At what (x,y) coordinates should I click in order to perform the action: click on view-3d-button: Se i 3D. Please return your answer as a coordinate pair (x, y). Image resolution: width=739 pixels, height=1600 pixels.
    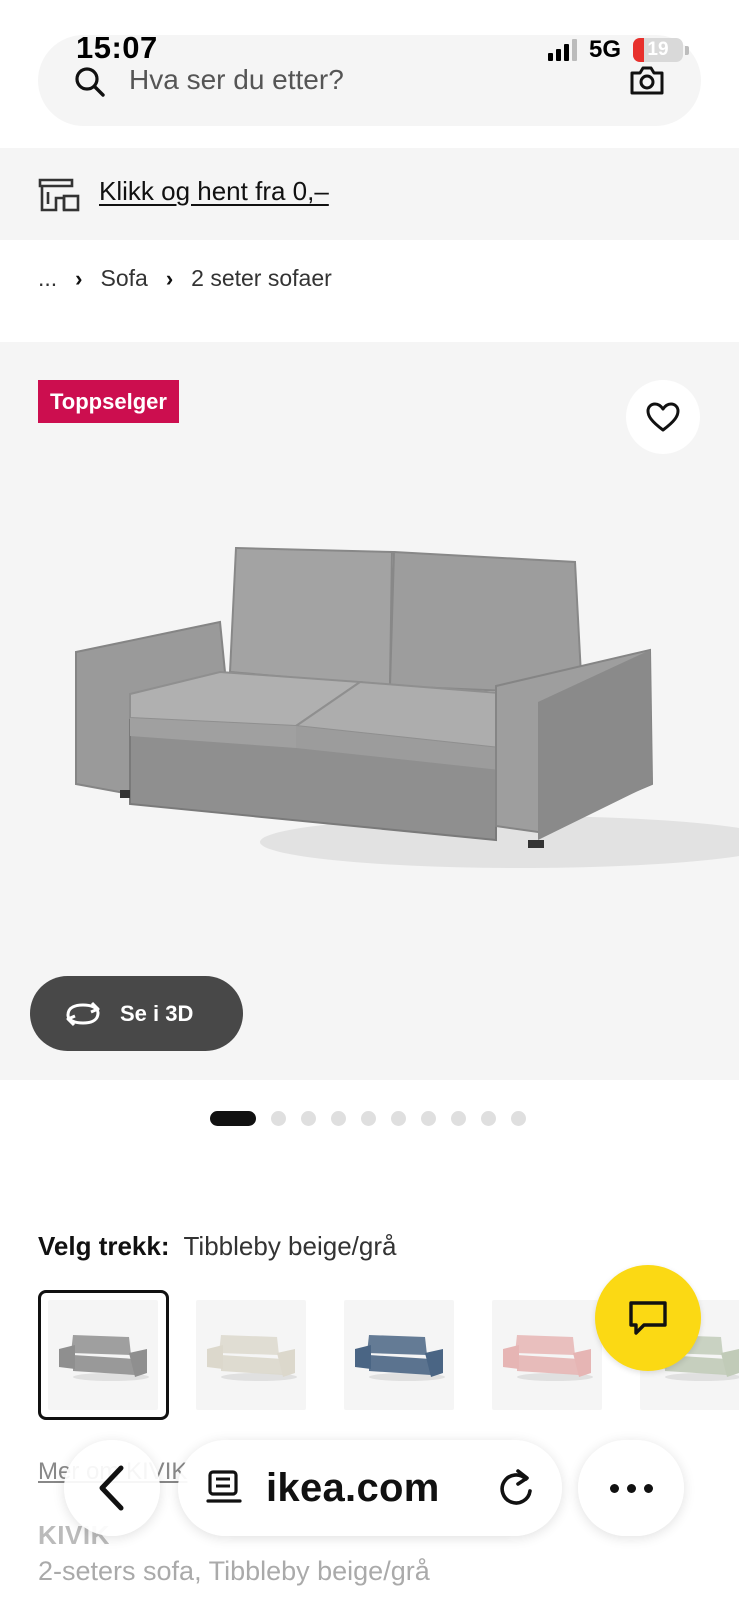
    Looking at the image, I should click on (136, 1013).